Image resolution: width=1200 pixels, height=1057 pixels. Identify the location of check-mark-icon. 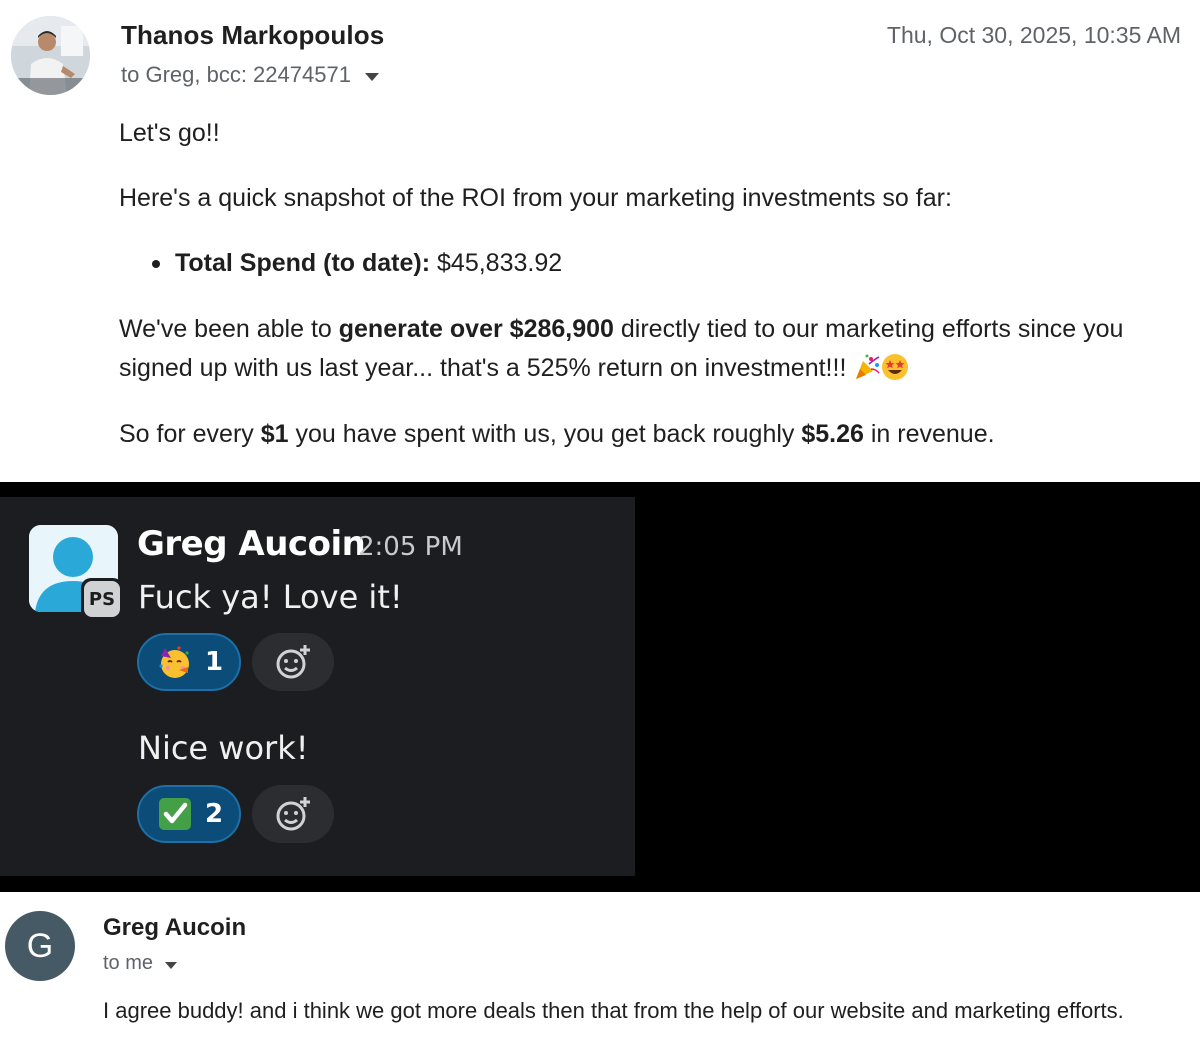
(175, 814).